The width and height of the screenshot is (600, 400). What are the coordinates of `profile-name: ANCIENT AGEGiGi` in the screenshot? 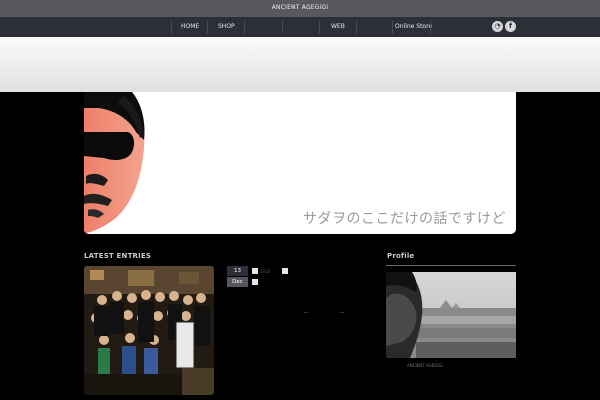 It's located at (425, 365).